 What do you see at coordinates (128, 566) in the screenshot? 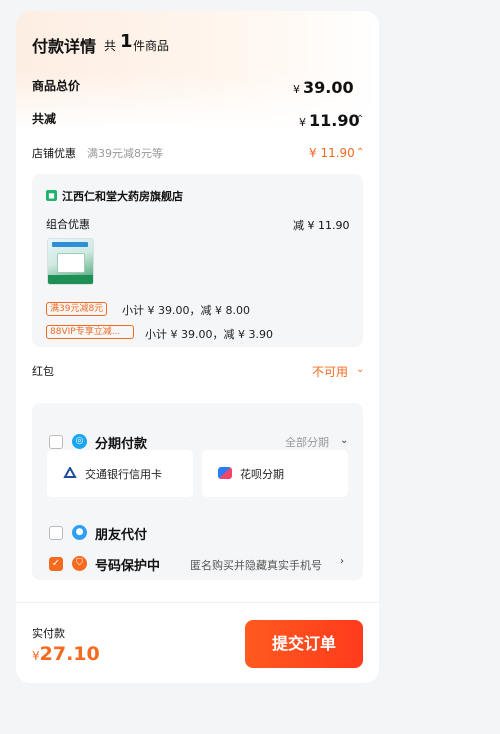
I see `number-protect-label: 号码保护中` at bounding box center [128, 566].